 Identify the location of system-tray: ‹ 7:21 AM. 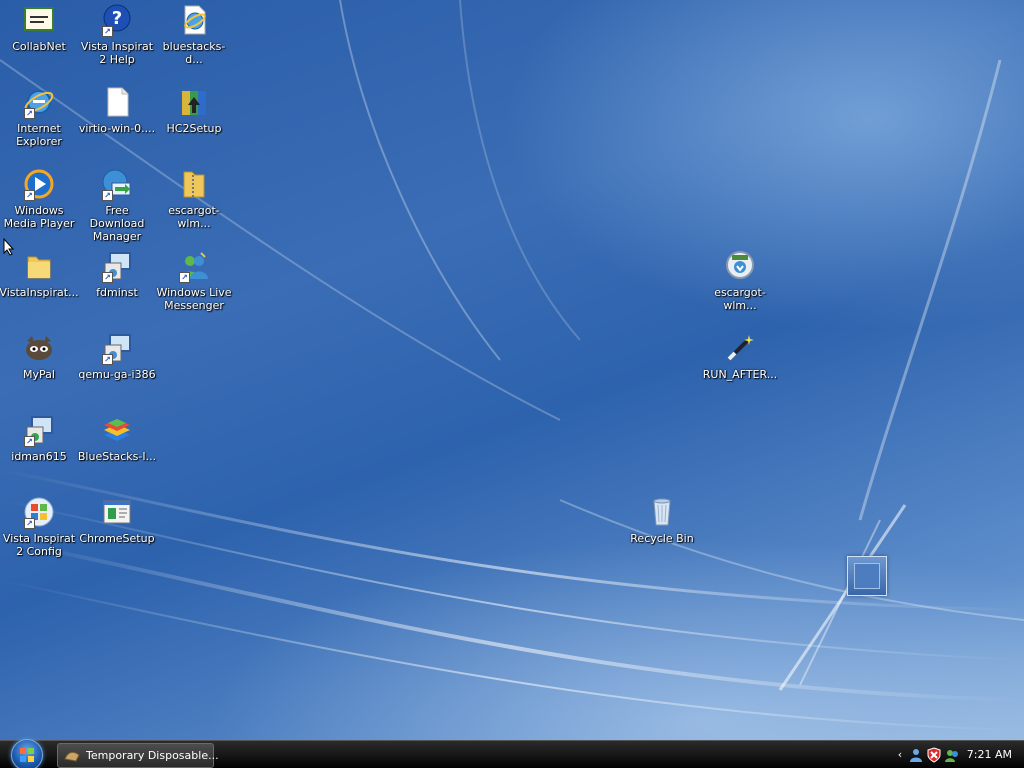
(956, 754).